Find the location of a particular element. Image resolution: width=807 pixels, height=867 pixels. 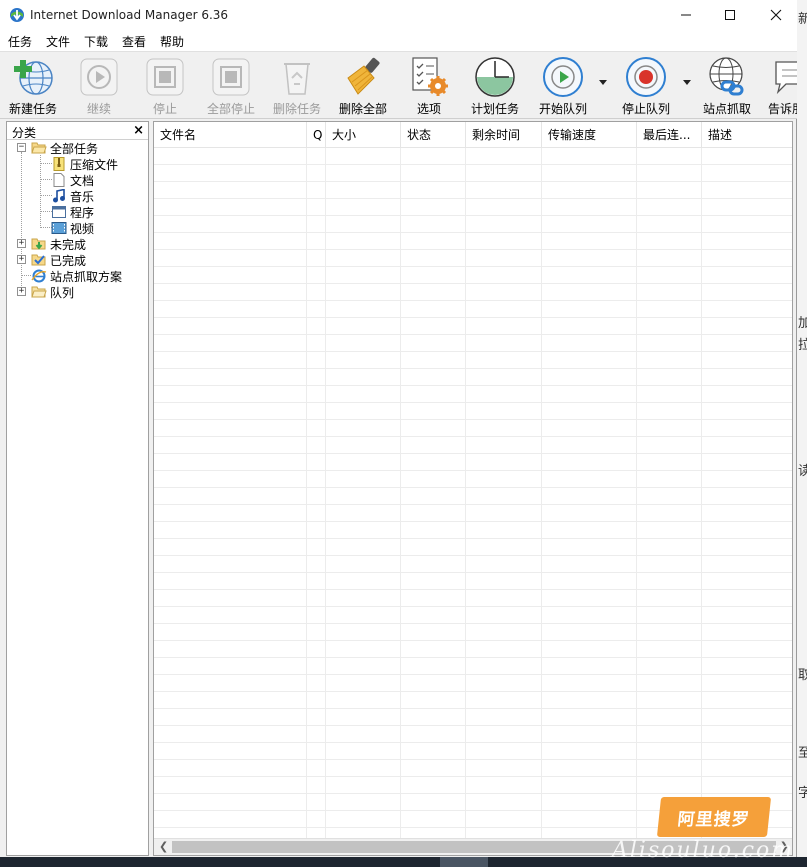

recycle-bin-icon is located at coordinates (297, 79).